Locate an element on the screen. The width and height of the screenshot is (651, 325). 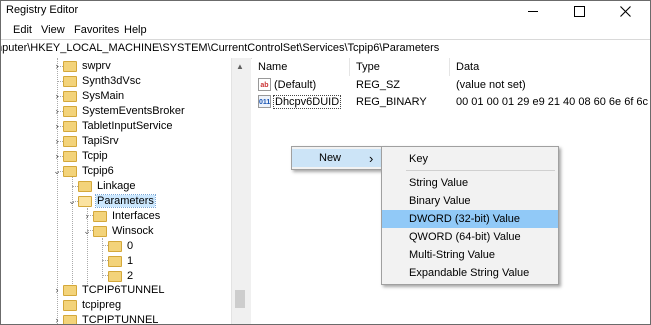
tree-item-systemeventsbroker: › SystemEventsBroker is located at coordinates (118, 111).